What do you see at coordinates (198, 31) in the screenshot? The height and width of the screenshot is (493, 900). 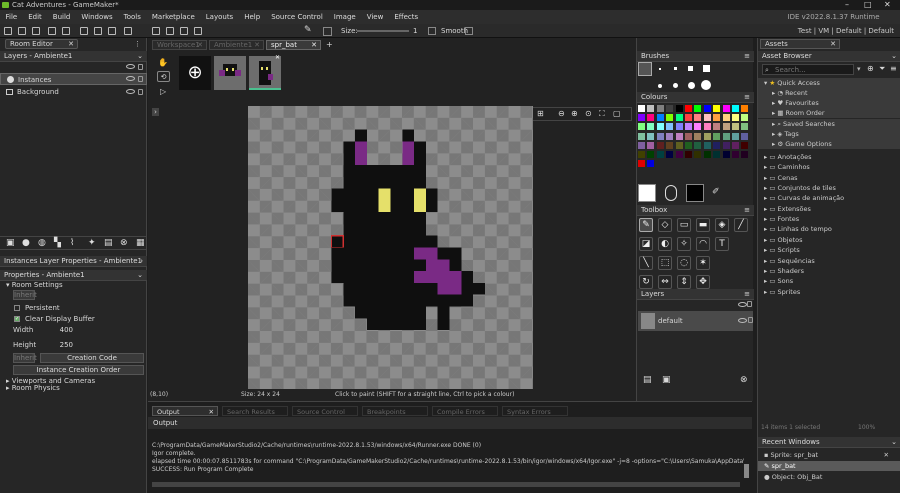 I see `package-icon` at bounding box center [198, 31].